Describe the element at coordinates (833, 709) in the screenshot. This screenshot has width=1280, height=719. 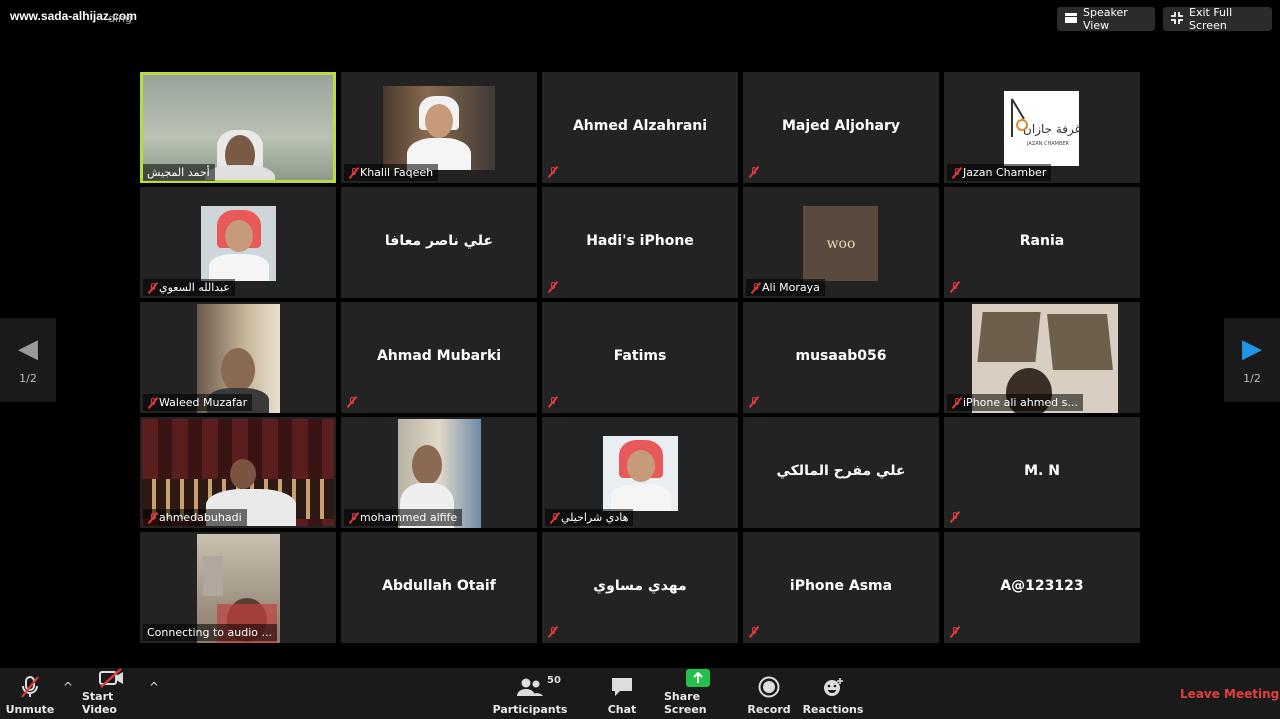
I see `reactions-label: Reactions` at that location.